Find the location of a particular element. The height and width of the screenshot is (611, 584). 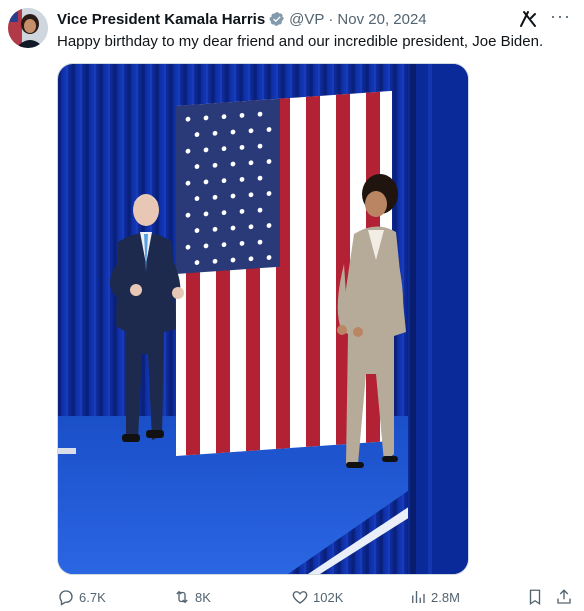

timestamp: Nov 20, 2024 is located at coordinates (381, 19).